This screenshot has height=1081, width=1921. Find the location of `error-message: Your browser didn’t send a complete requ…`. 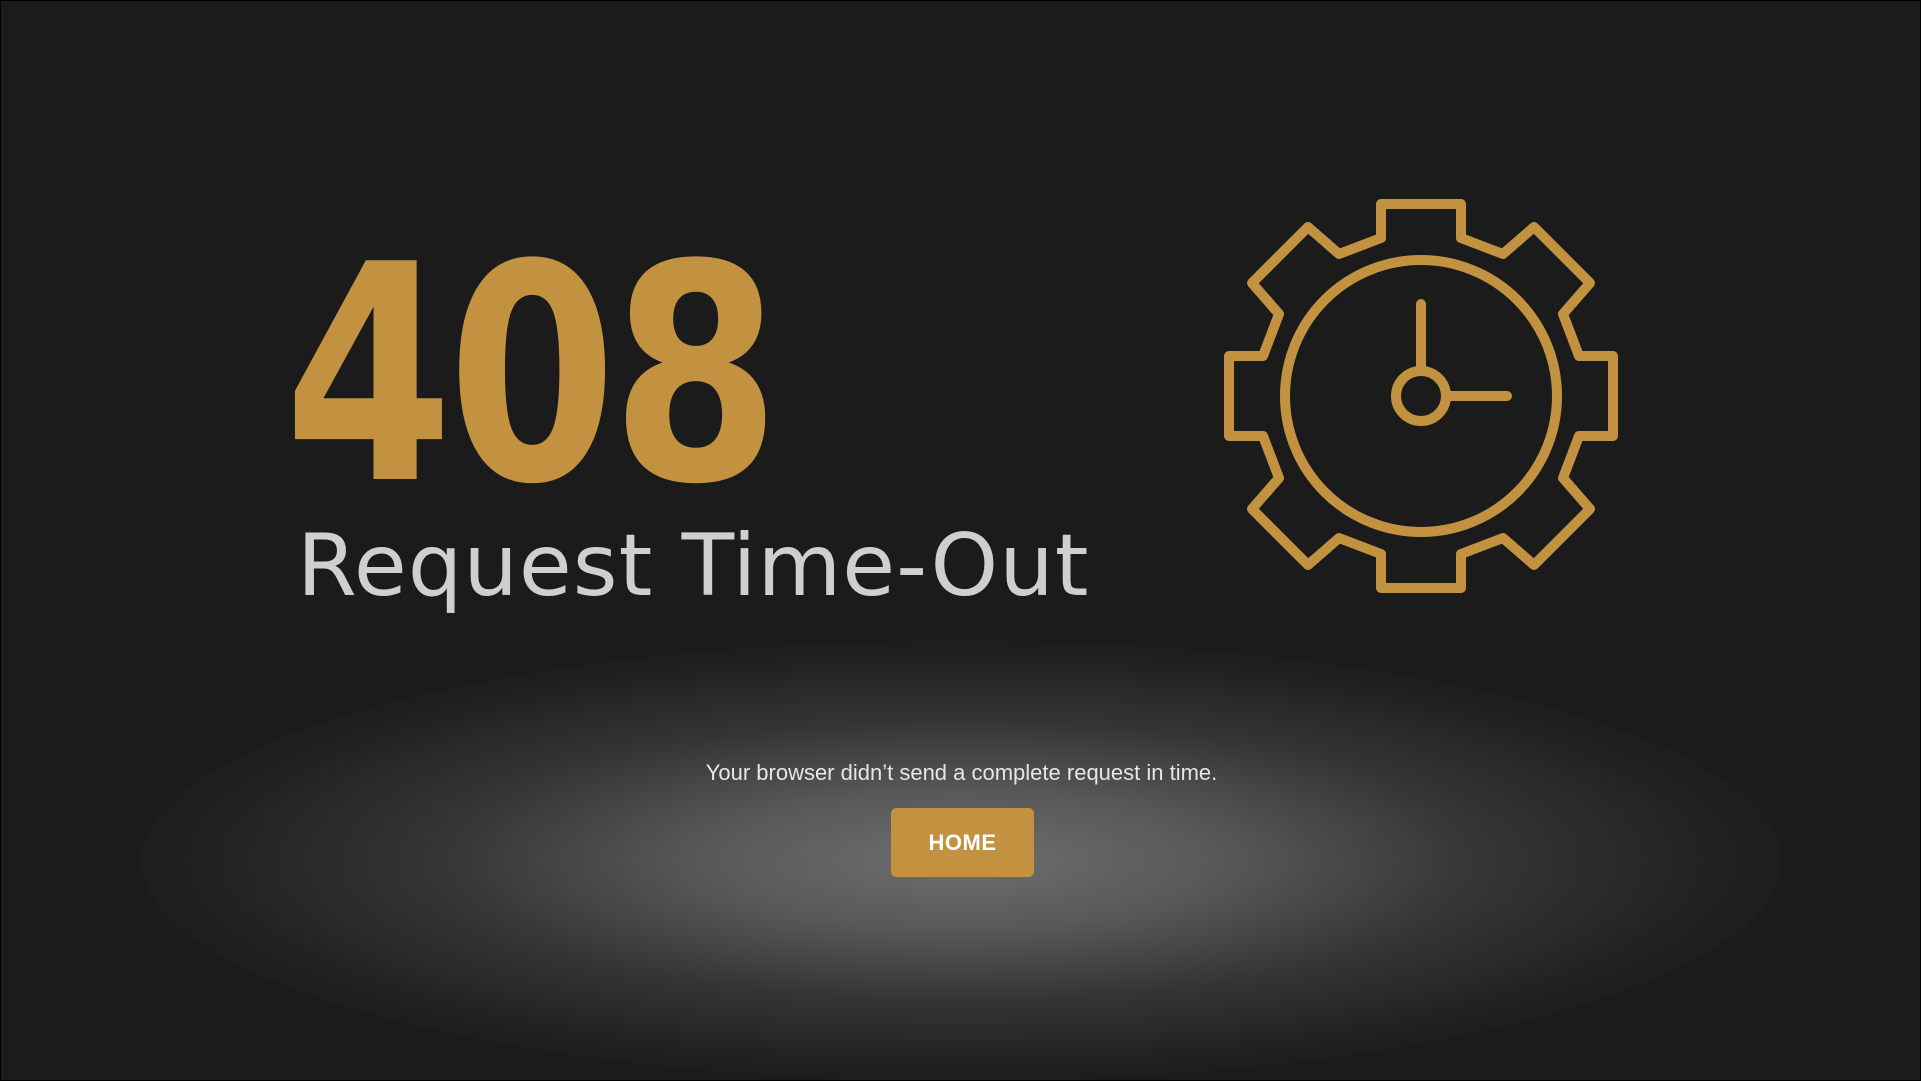

error-message: Your browser didn’t send a complete requ… is located at coordinates (961, 772).